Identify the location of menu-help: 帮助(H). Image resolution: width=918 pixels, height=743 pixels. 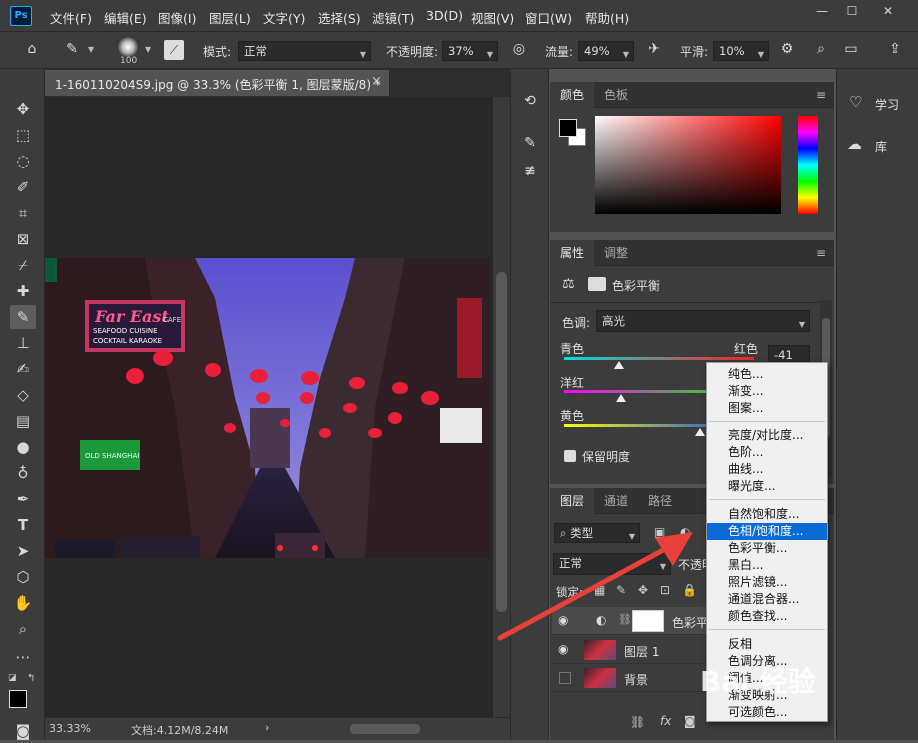
(607, 17).